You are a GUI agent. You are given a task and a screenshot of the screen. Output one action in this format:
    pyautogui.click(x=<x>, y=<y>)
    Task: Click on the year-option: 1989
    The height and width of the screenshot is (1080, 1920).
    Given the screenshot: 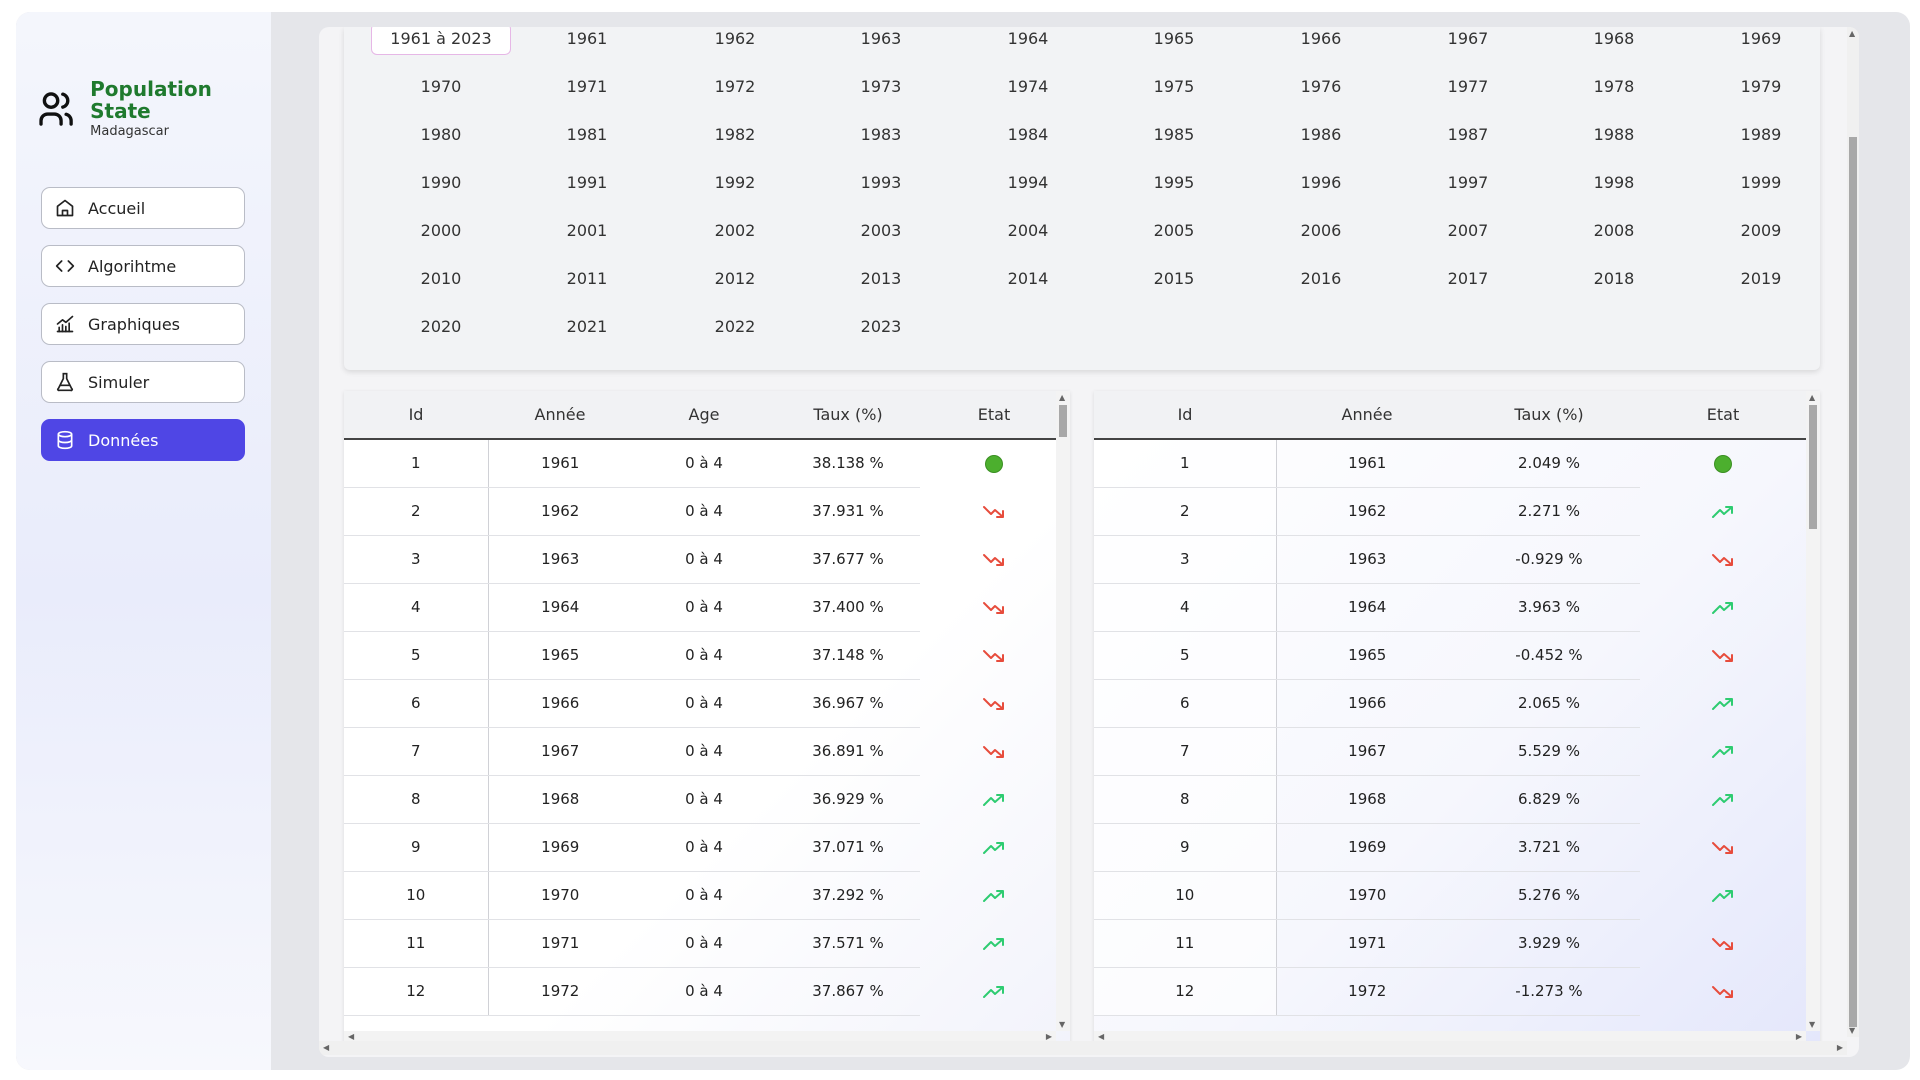 What is the action you would take?
    pyautogui.click(x=1761, y=135)
    